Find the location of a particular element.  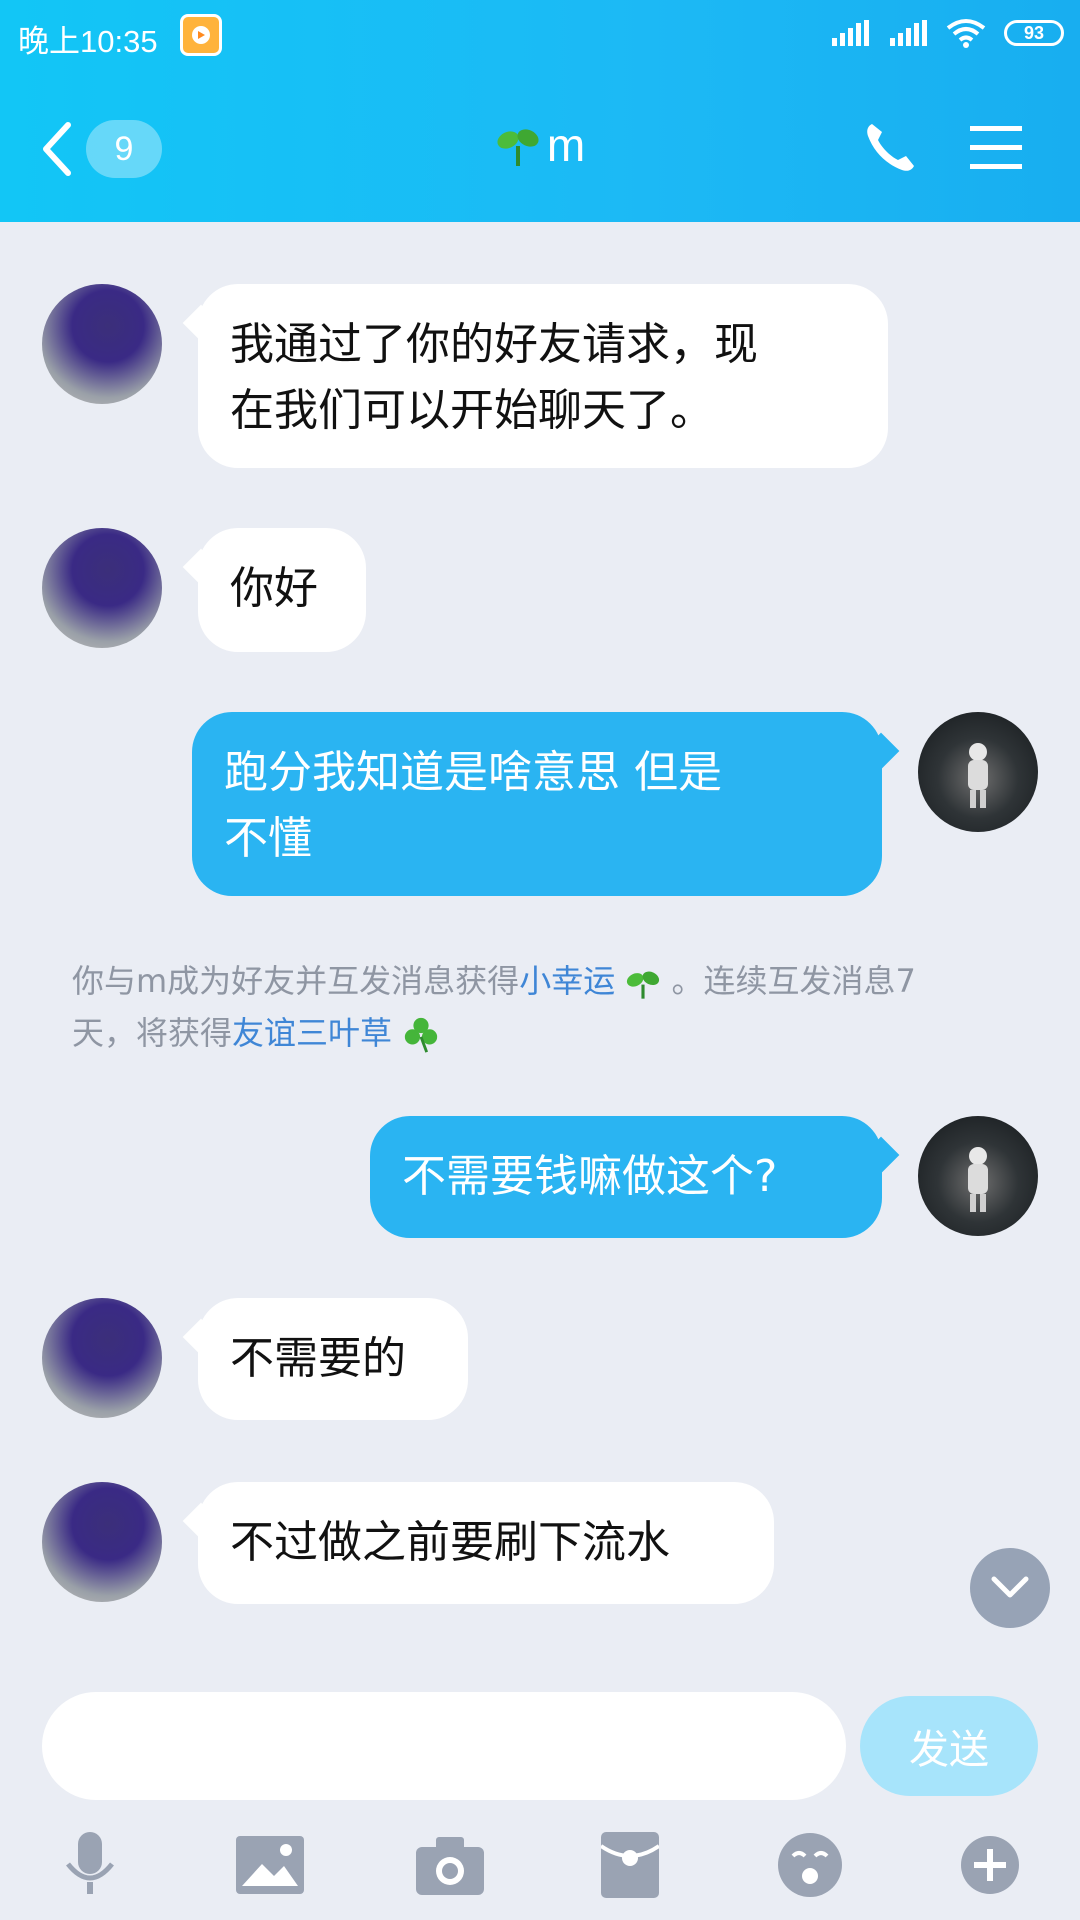

message-bubble-outgoing: 跑分我知道是啥意思 但是 不懂 is located at coordinates (537, 804).